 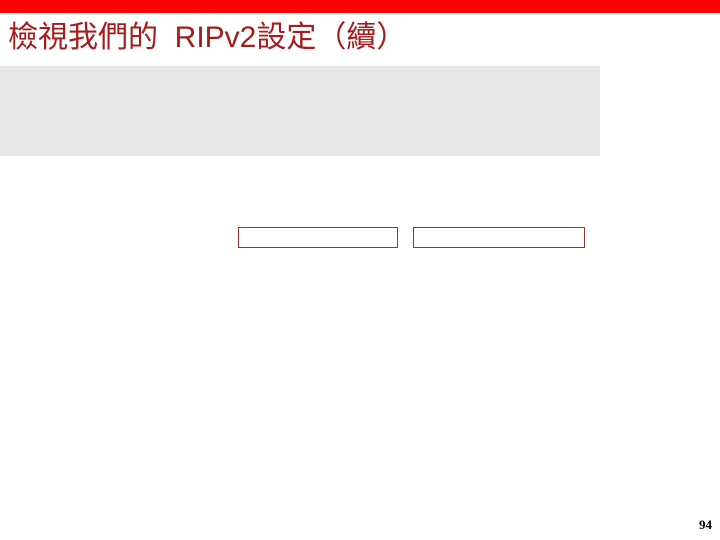 What do you see at coordinates (499, 237) in the screenshot?
I see `callout-box-right` at bounding box center [499, 237].